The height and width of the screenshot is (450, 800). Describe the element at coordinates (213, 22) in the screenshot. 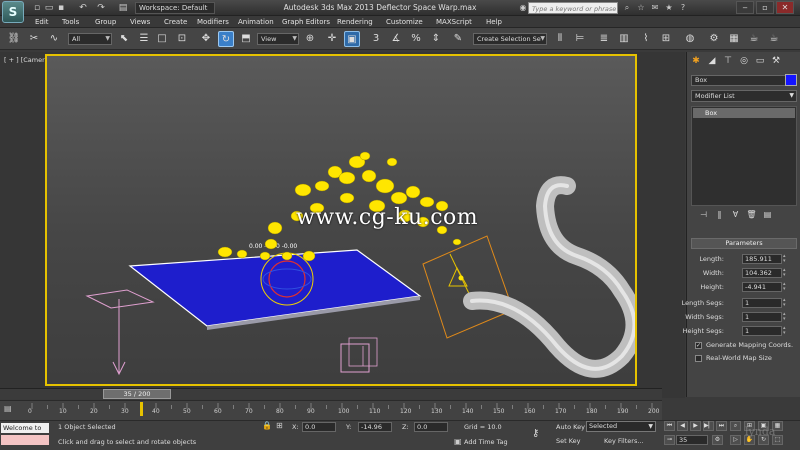

I see `menu-modifiers: Modifiers` at that location.